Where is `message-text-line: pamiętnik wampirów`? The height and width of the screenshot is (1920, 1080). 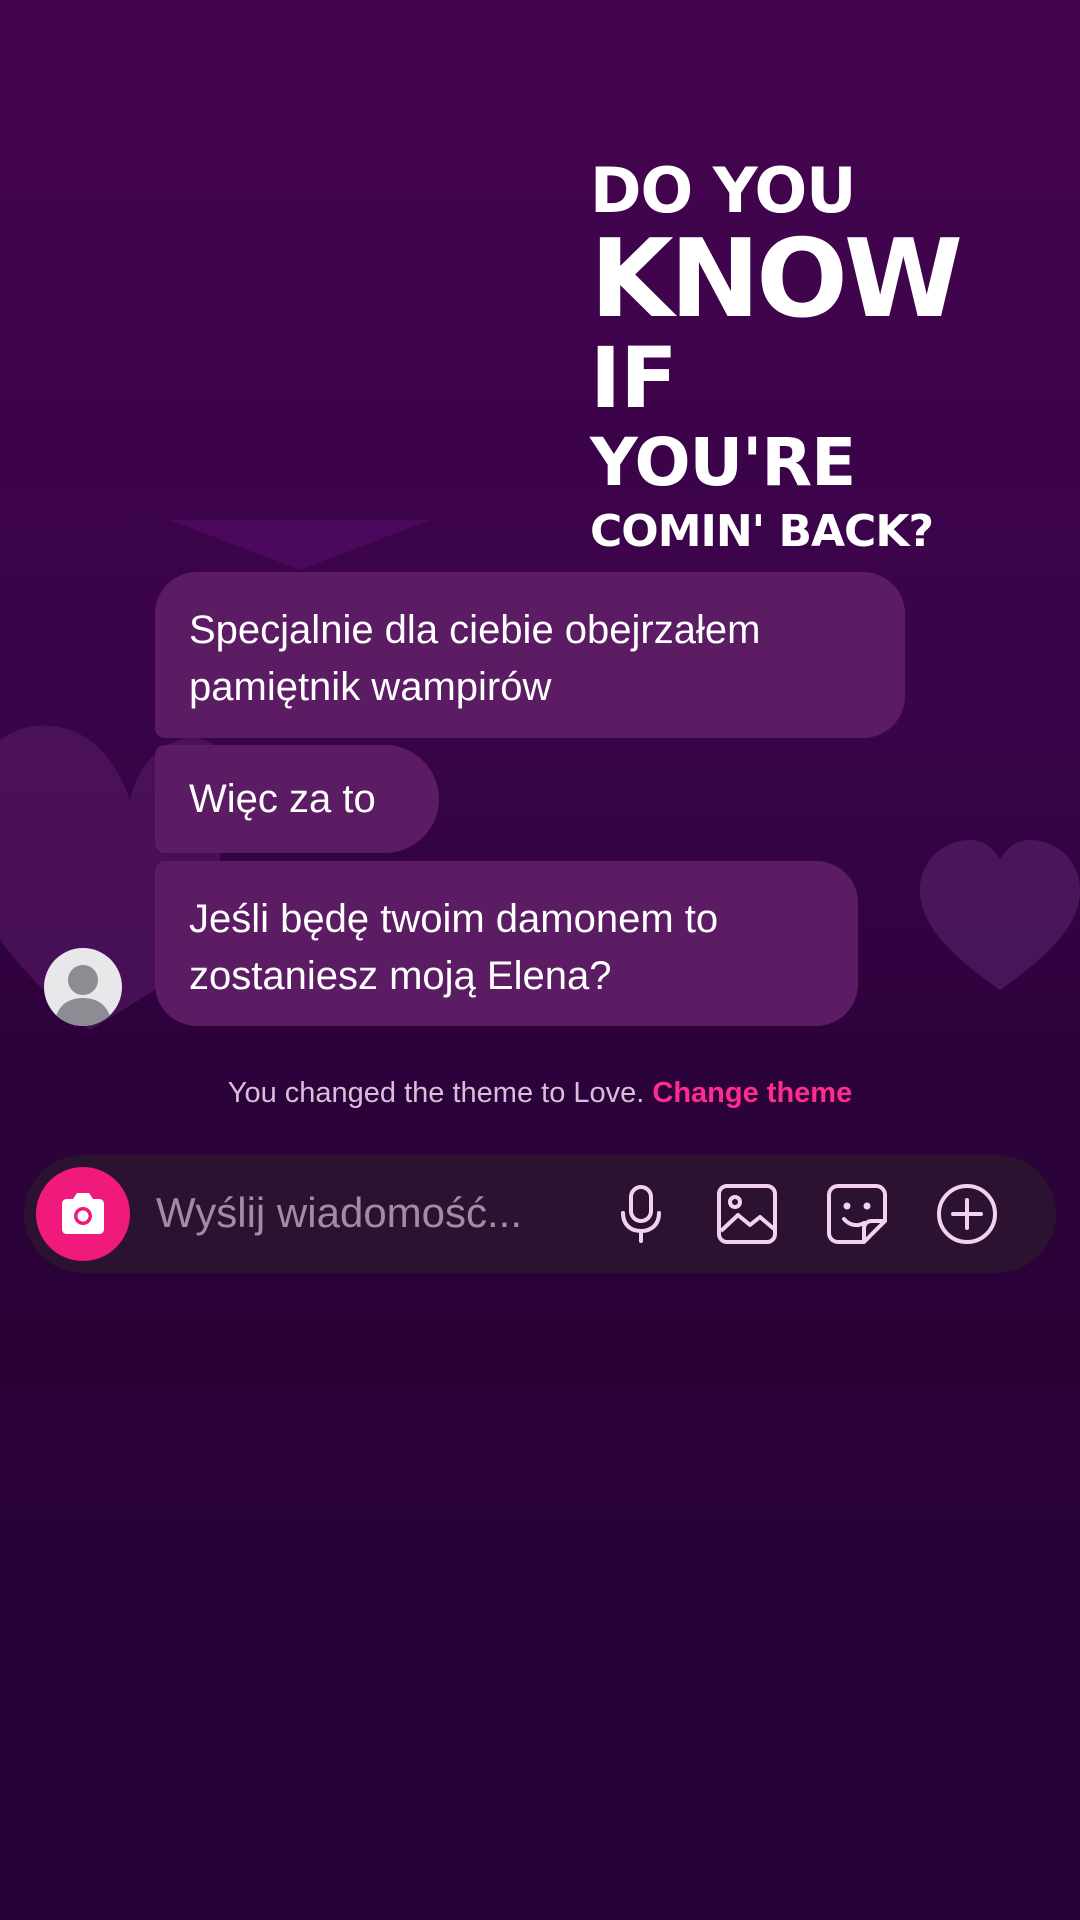 message-text-line: pamiętnik wampirów is located at coordinates (370, 687).